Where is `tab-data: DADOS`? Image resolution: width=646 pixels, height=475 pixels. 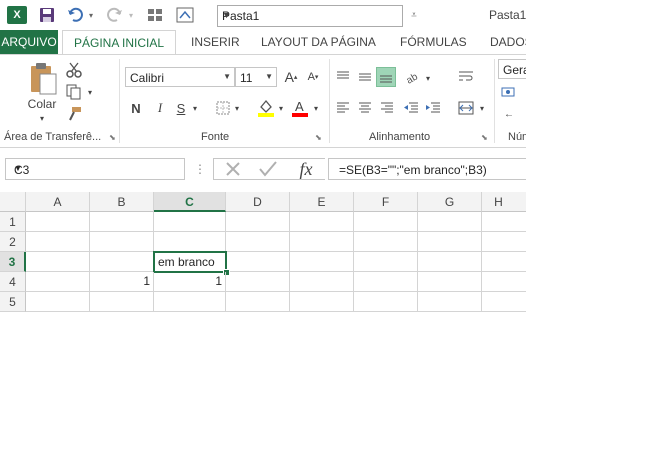 tab-data: DADOS is located at coordinates (508, 42).